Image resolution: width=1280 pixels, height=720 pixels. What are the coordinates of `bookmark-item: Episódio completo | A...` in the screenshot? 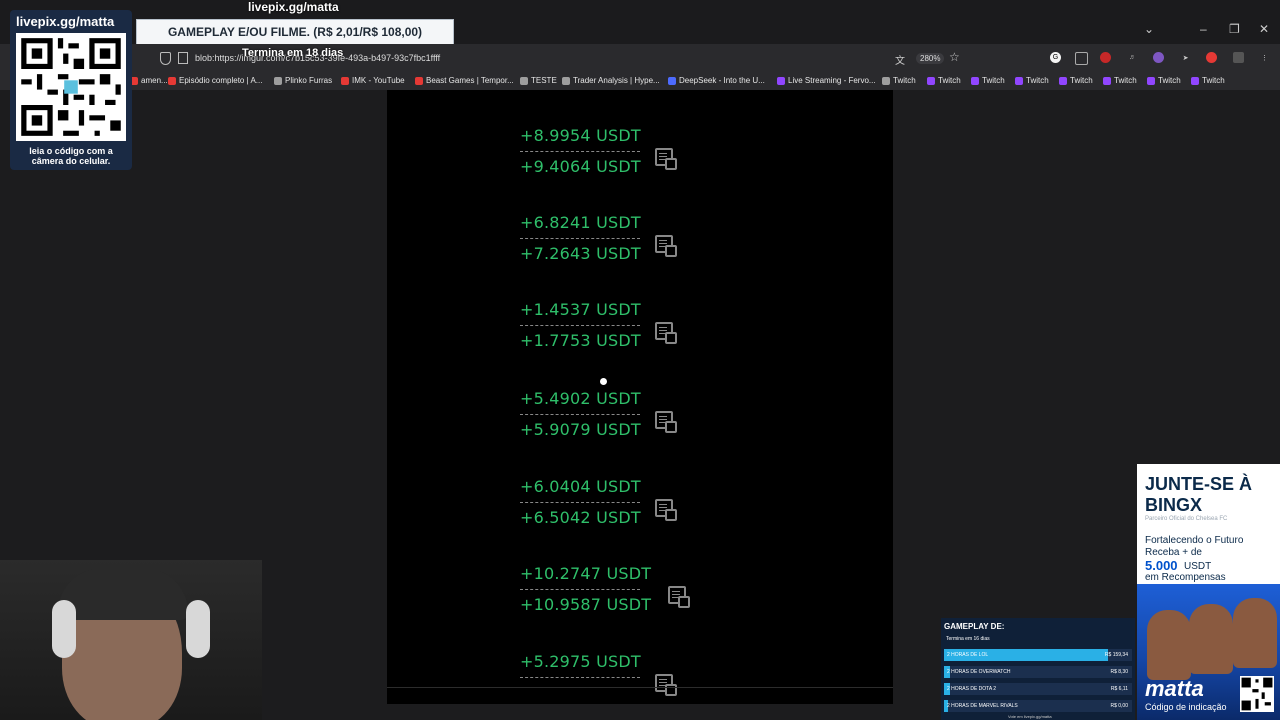 It's located at (215, 80).